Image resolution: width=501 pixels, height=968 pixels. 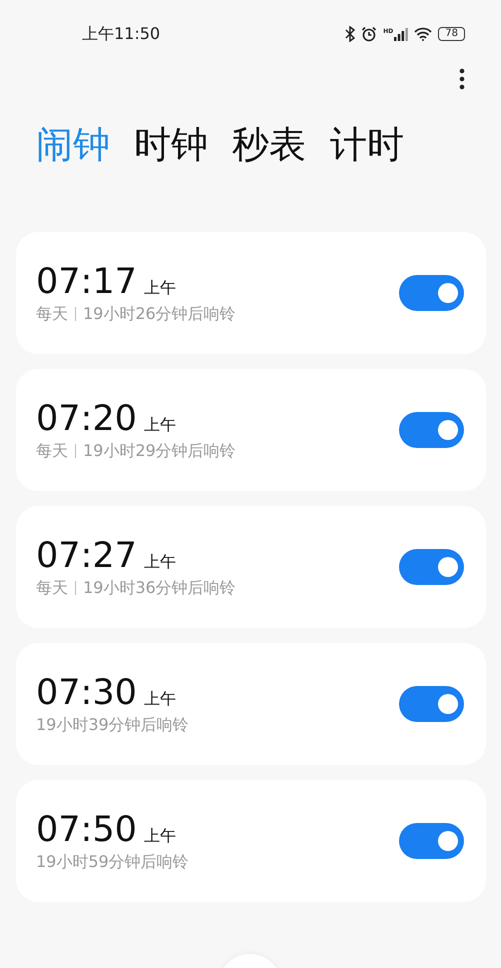 What do you see at coordinates (86, 830) in the screenshot?
I see `alarm-time: 07:50` at bounding box center [86, 830].